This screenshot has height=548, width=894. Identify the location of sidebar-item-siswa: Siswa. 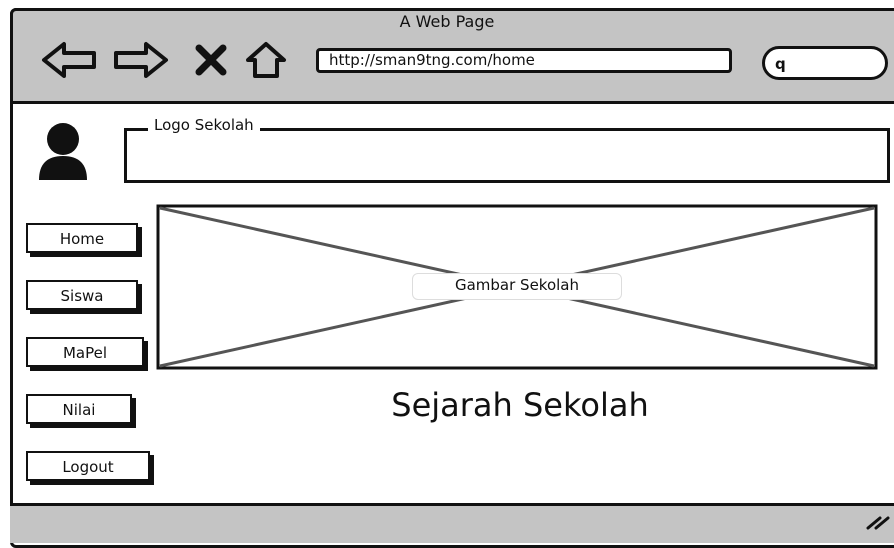
(82, 295).